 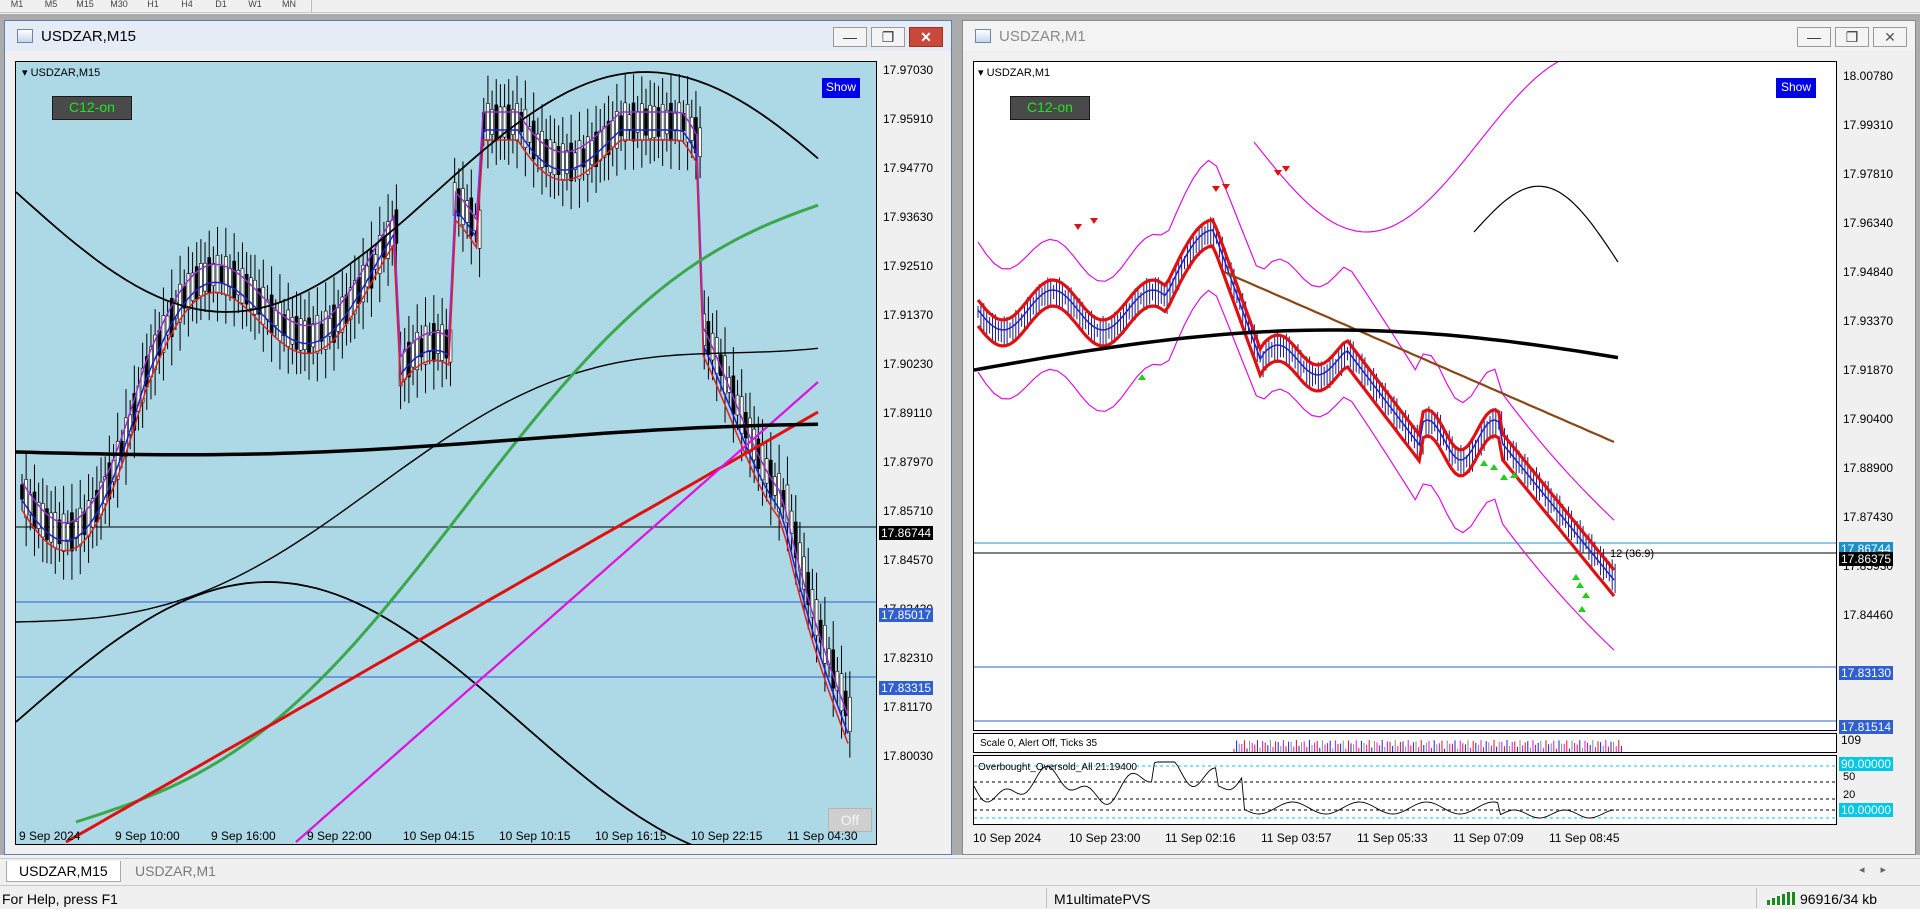 I want to click on time-label: 11 Sep 08:45, so click(x=1584, y=838).